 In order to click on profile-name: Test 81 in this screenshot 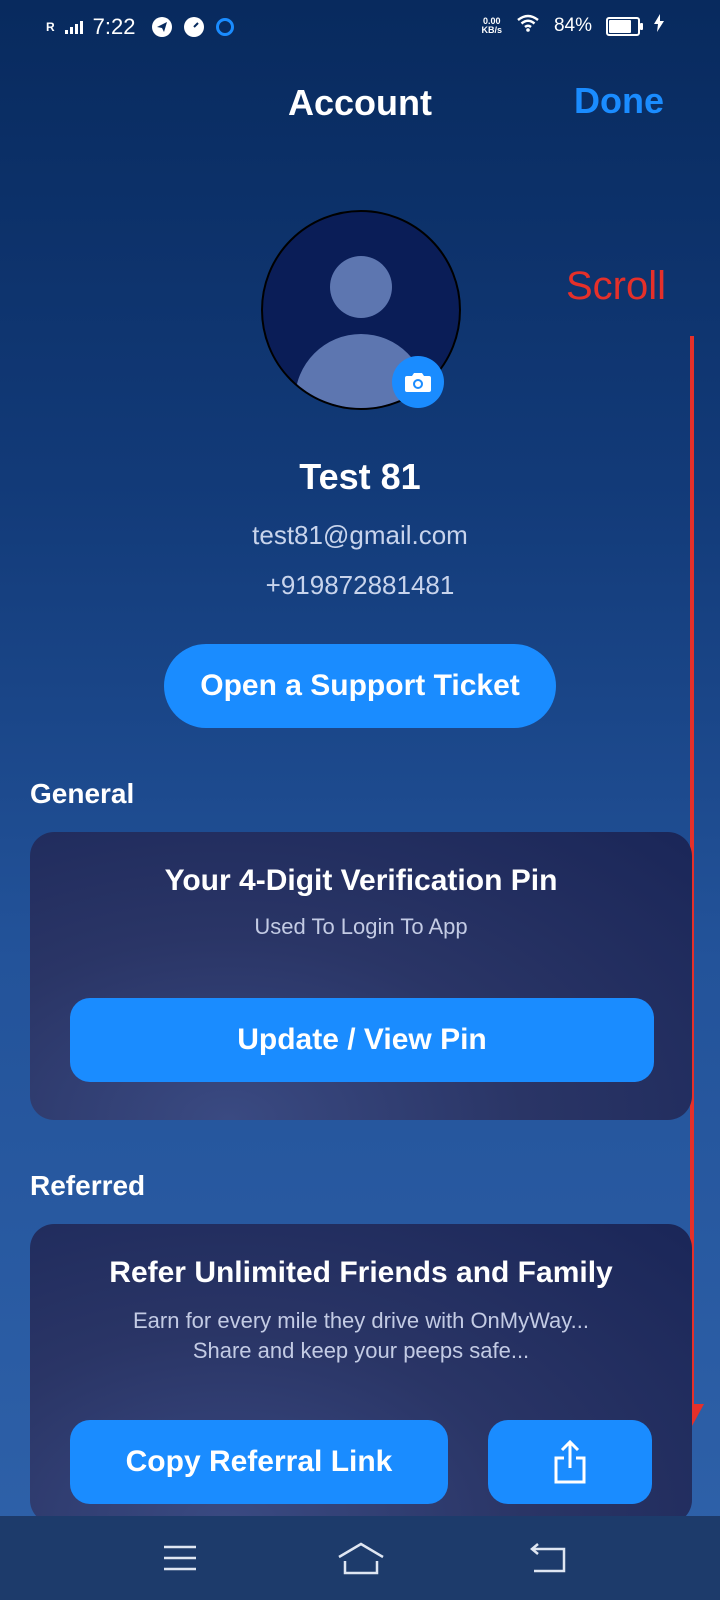, I will do `click(360, 476)`.